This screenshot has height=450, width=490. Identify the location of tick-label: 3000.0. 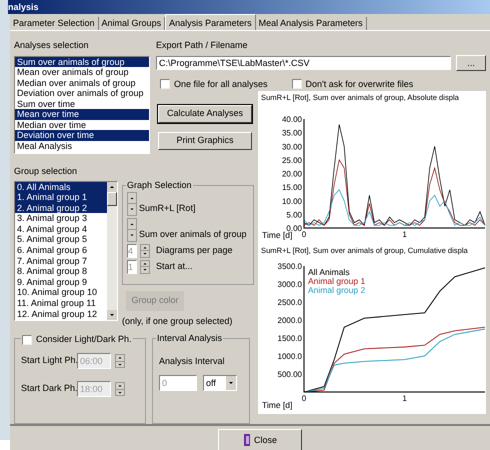
(290, 284).